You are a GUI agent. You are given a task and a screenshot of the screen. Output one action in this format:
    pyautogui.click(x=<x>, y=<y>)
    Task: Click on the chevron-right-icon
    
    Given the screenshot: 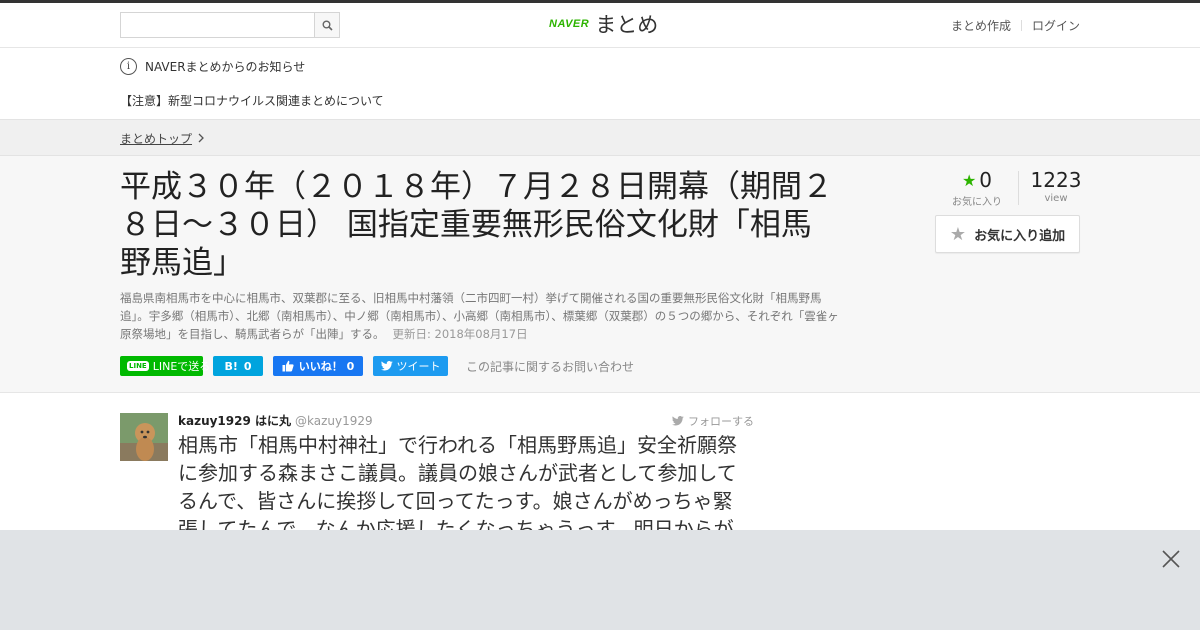 What is the action you would take?
    pyautogui.click(x=201, y=139)
    